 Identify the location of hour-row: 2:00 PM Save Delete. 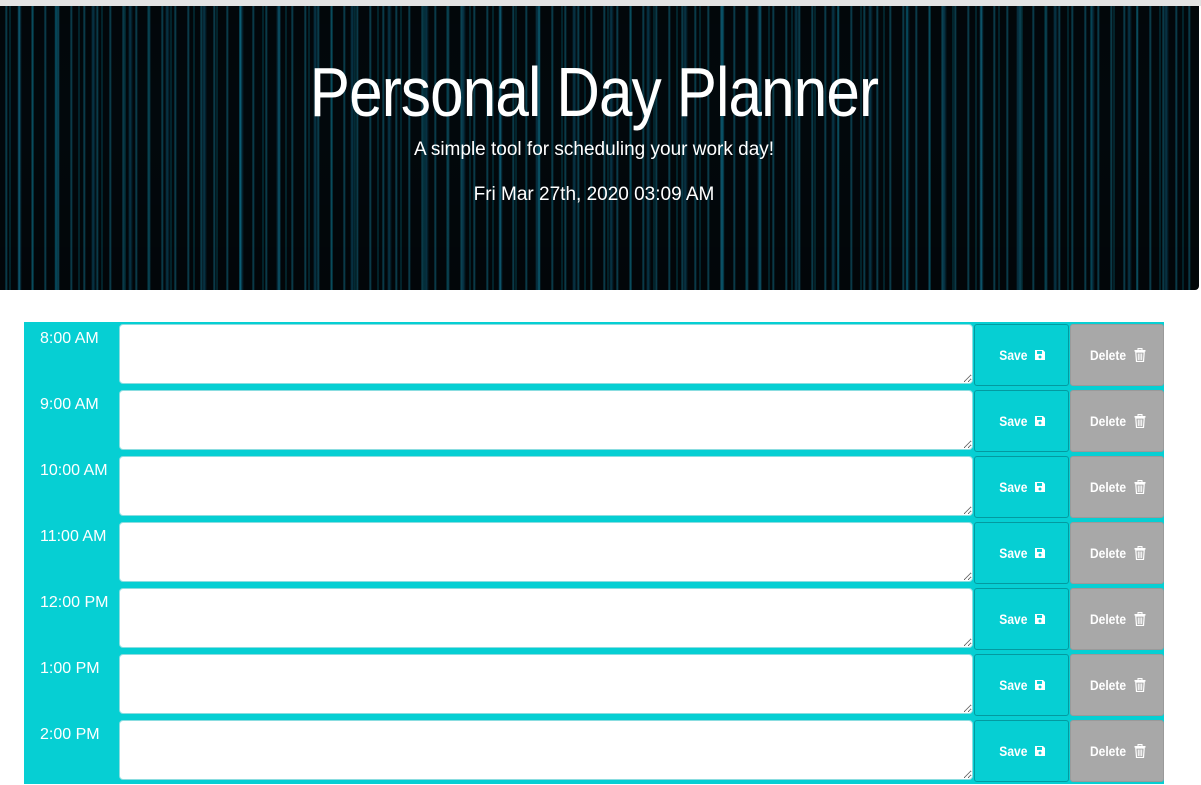
(594, 751).